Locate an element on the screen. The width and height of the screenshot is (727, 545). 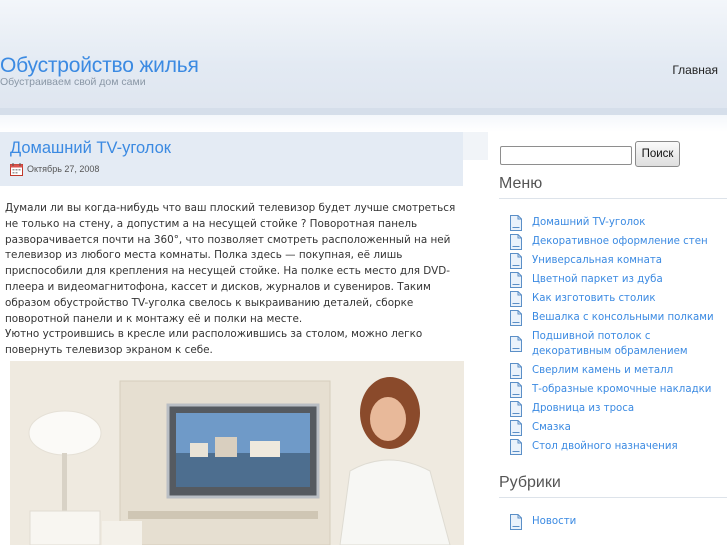
menu-item-label: Цветной паркет из дуба is located at coordinates (597, 279).